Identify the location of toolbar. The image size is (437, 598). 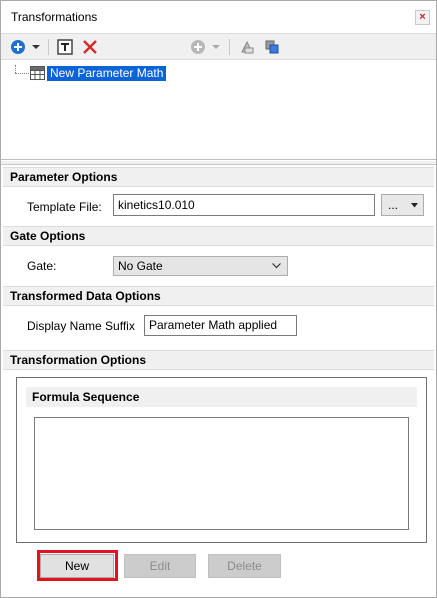
(218, 46).